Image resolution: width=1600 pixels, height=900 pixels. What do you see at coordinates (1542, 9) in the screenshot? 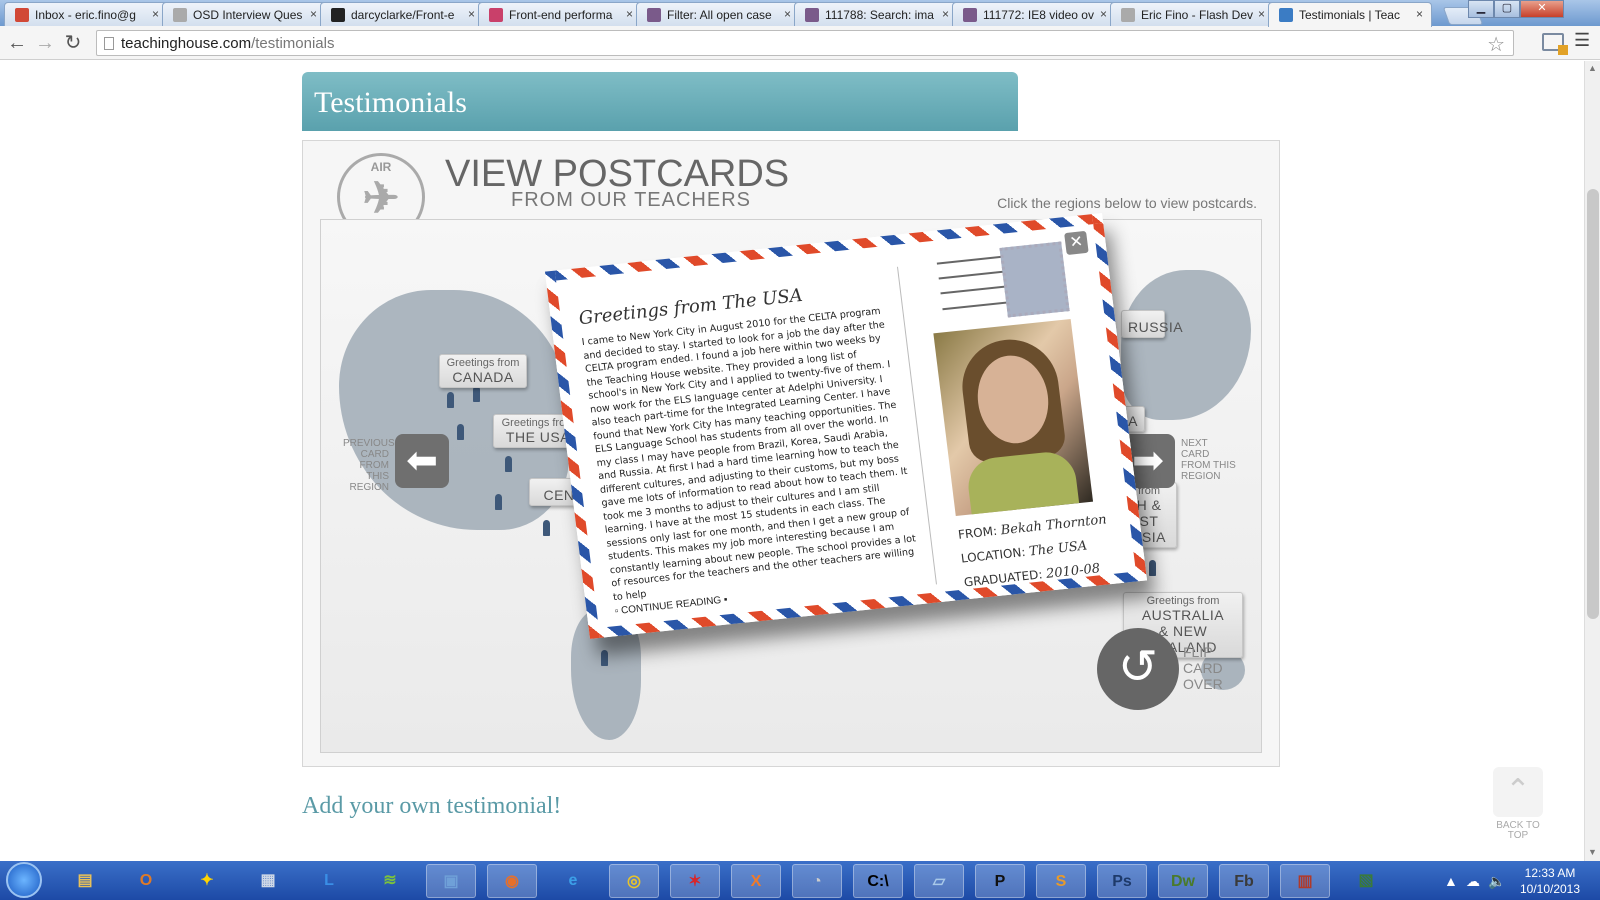
I see `window-close-button: ✕` at bounding box center [1542, 9].